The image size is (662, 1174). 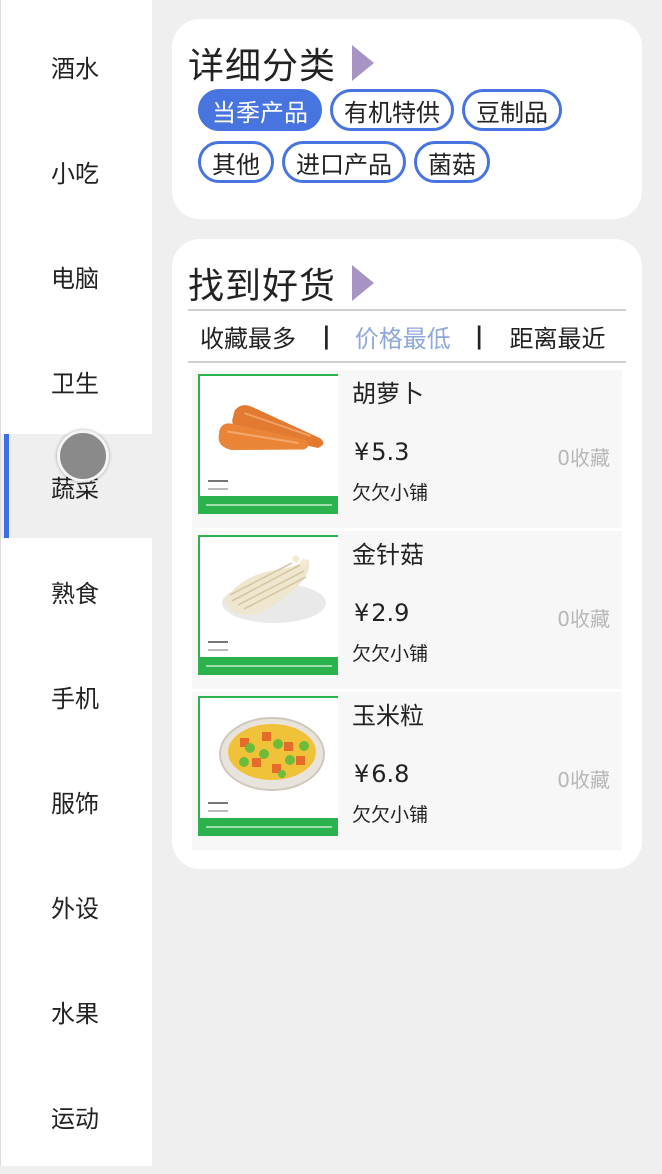 I want to click on category-chip-group: 当季产品 有机特供 豆制品 其他 进口产品 菌菇, so click(x=408, y=136).